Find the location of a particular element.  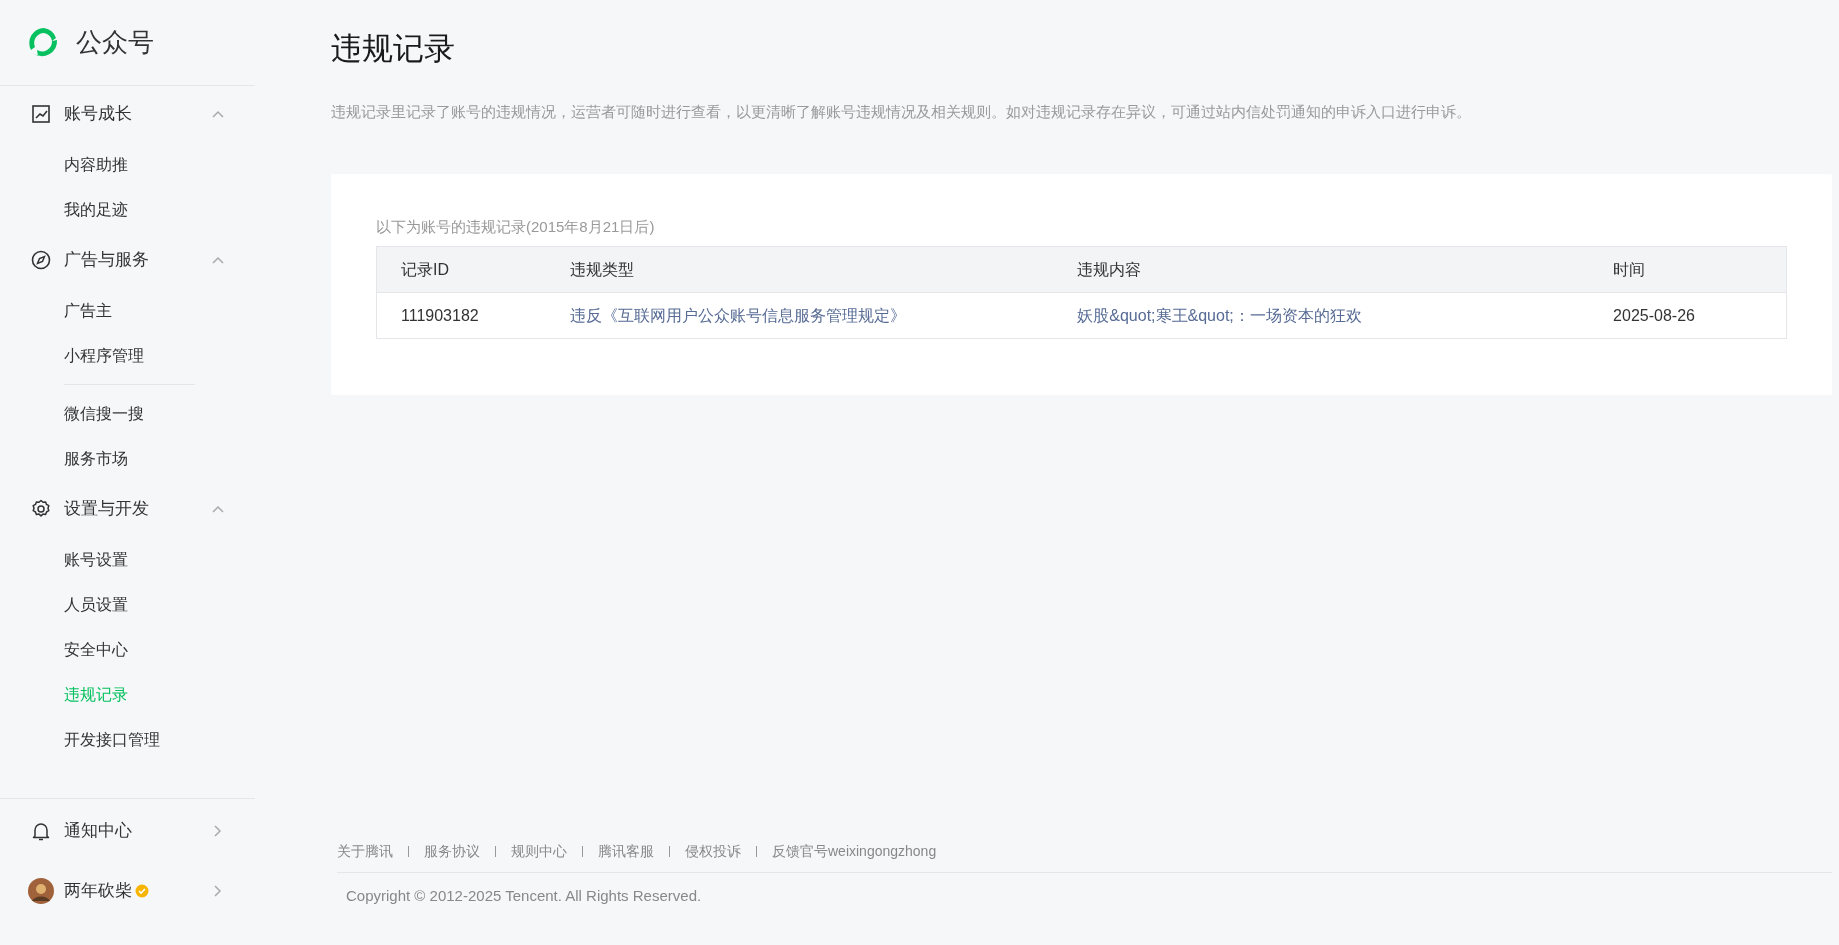

sidebar-item: 账号设置 is located at coordinates (127, 559).